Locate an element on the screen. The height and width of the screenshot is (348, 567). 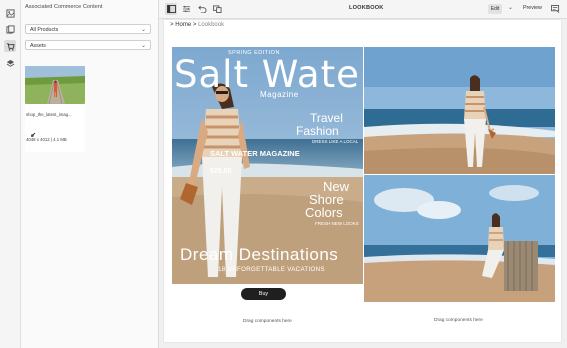
travel-heading: Travel is located at coordinates (326, 118).